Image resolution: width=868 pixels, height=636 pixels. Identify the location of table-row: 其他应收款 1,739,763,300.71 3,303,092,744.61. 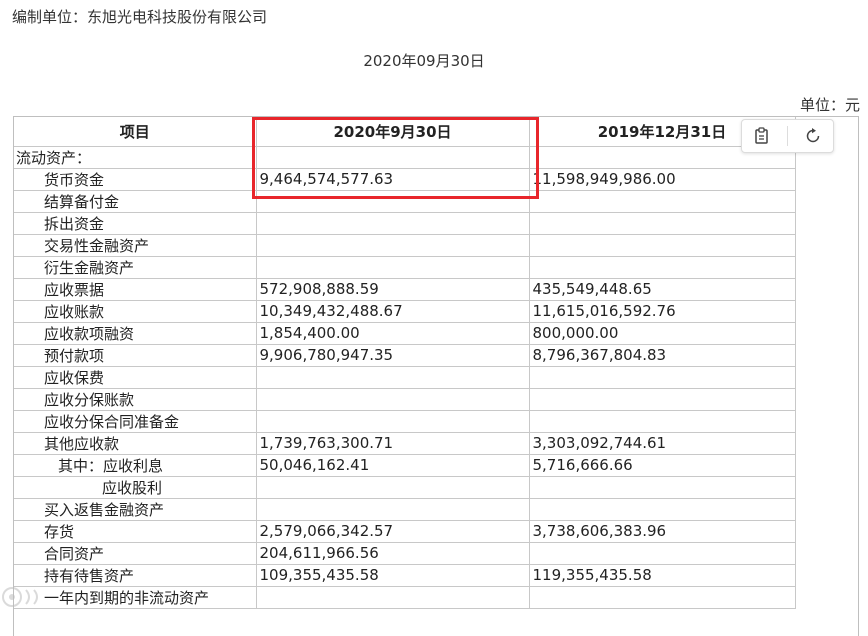
(405, 443).